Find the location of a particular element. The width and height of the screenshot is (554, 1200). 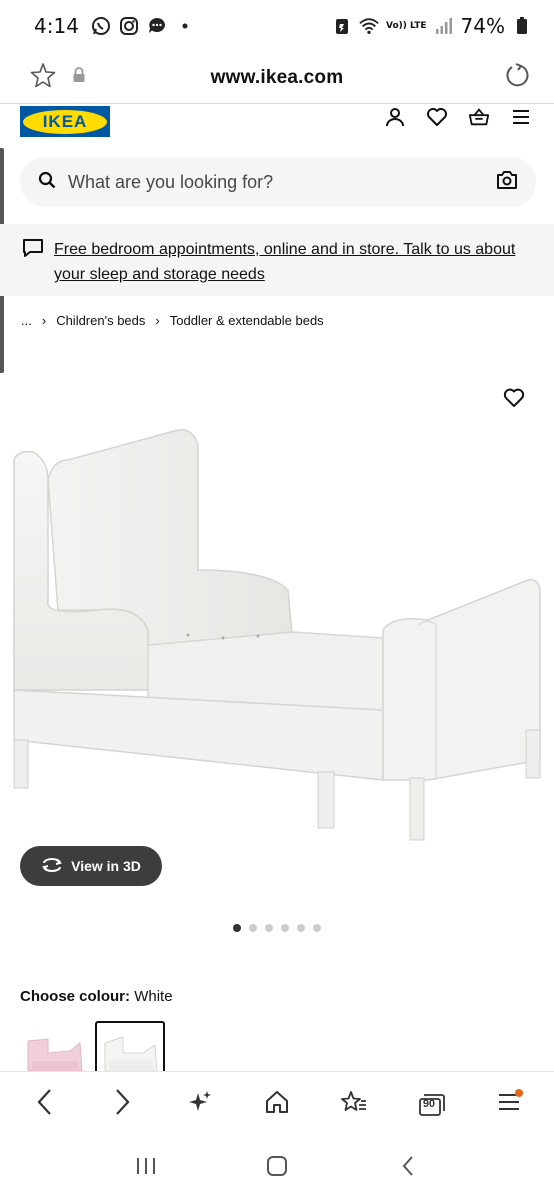

ai-sparkle-button is located at coordinates (200, 1105).